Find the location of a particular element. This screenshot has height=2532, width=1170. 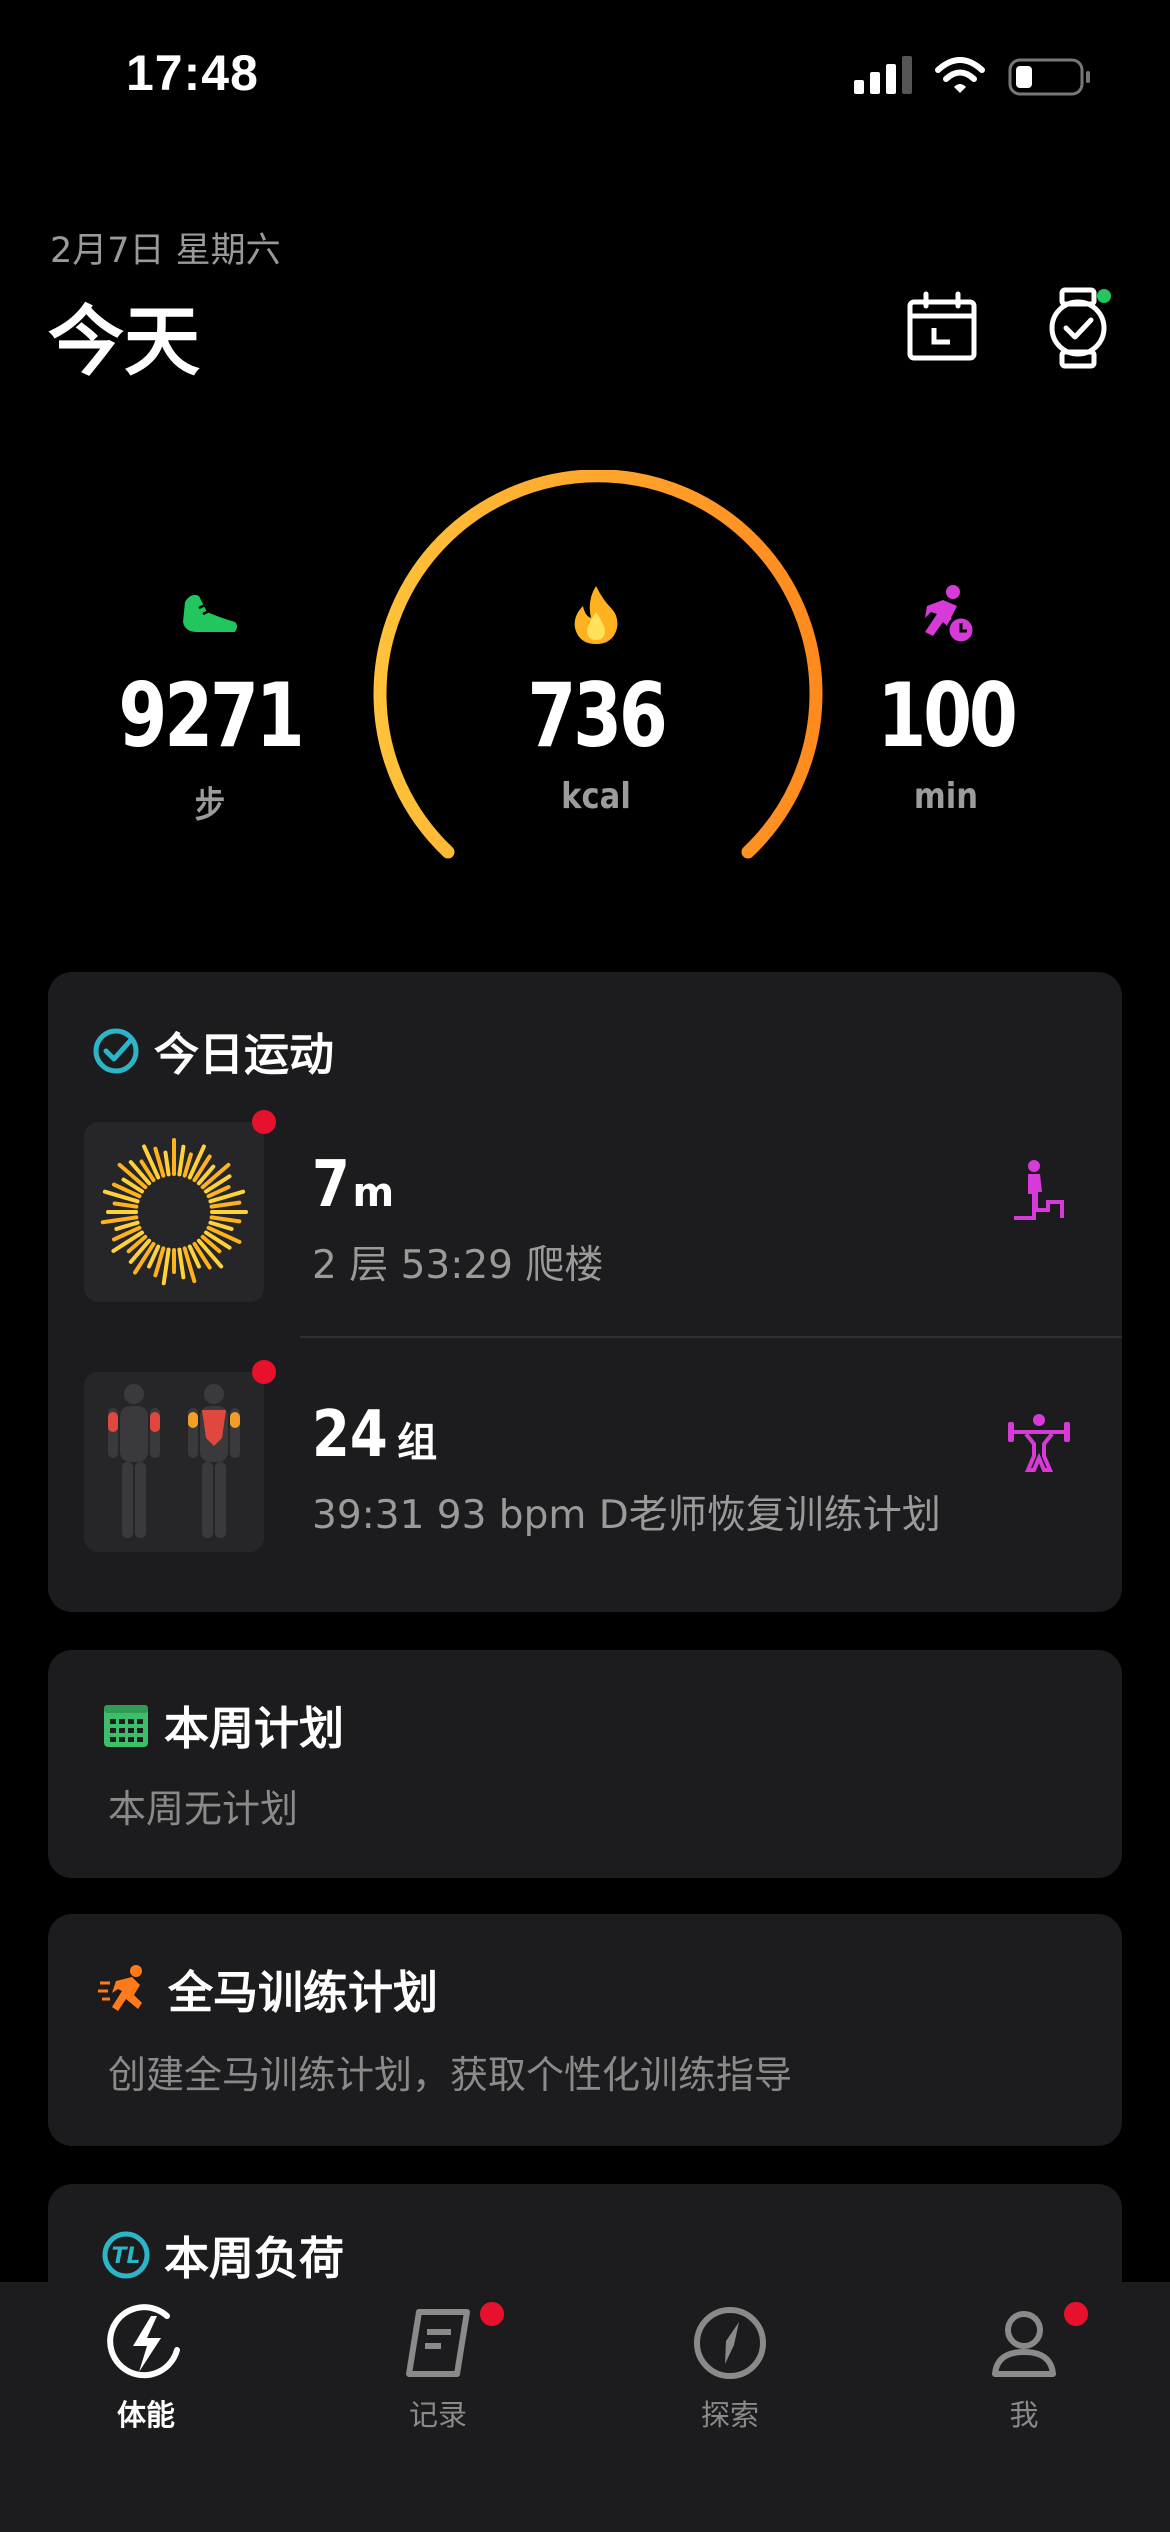

marathon-plan-card: 全马训练计划 创建全马训练计划，获取个性化训练指导 is located at coordinates (585, 2030).